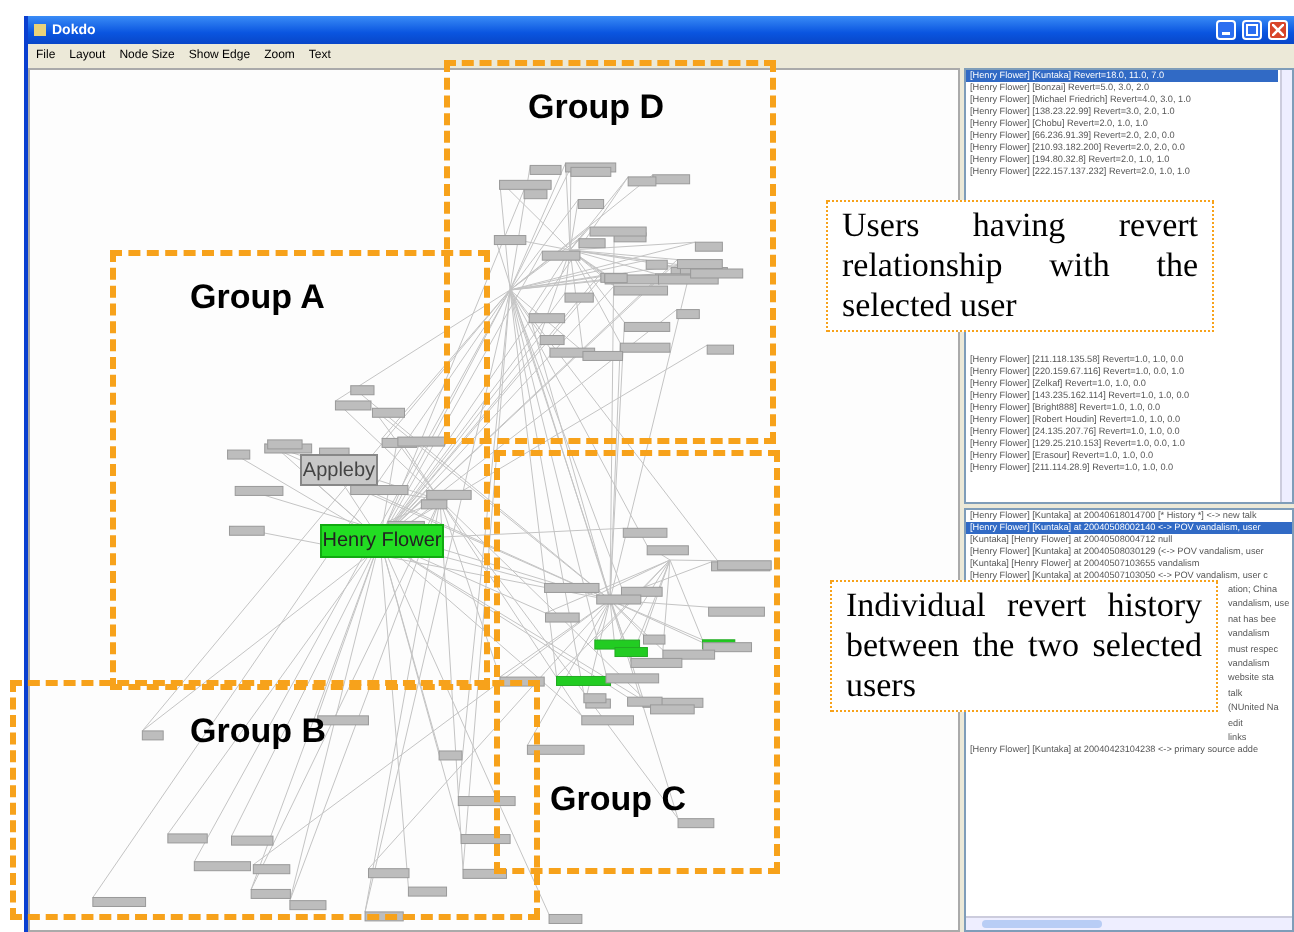 The width and height of the screenshot is (1294, 932). What do you see at coordinates (382, 541) in the screenshot?
I see `graph-node: Henry Flower` at bounding box center [382, 541].